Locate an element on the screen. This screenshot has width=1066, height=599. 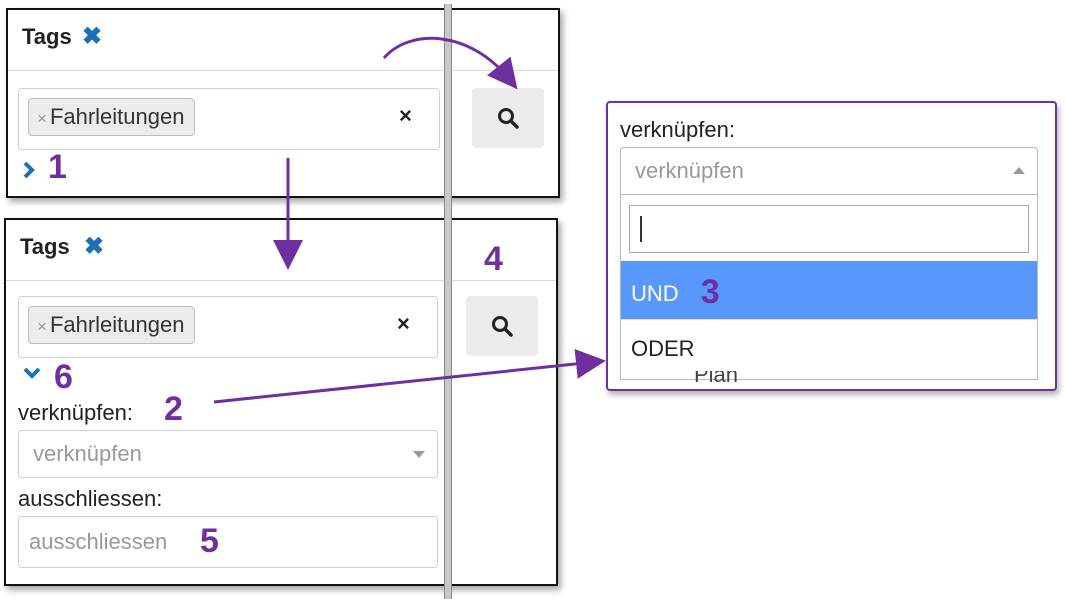
annotation-number: 1 is located at coordinates (57, 167).